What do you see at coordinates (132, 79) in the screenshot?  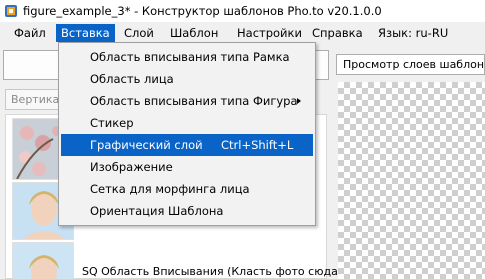 I see `menu-item-label: Область лица` at bounding box center [132, 79].